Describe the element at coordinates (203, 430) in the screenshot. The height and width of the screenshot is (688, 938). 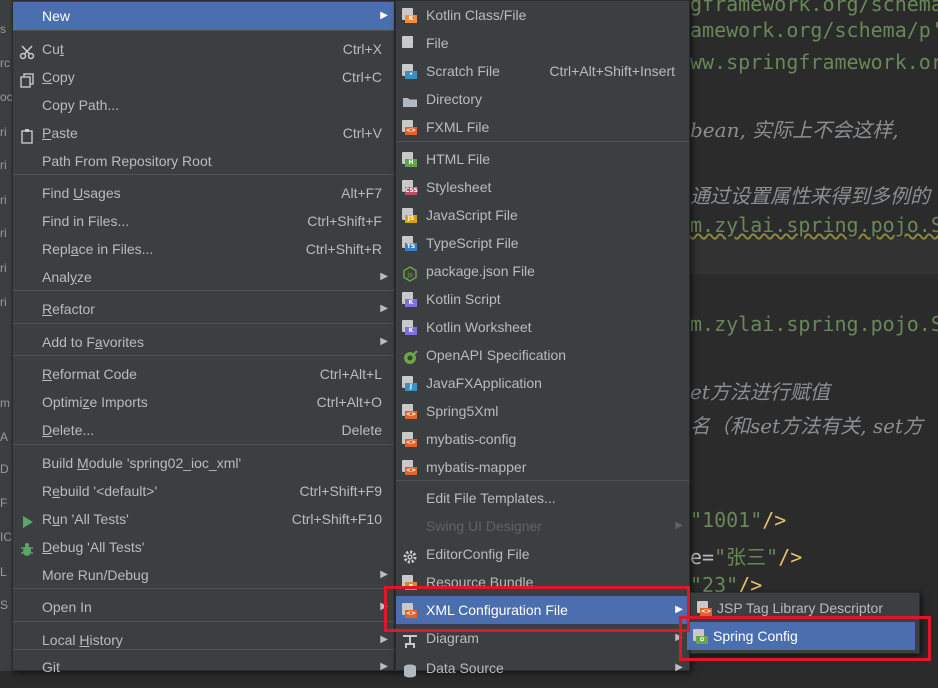
I see `menu-delete: Delete... Delete` at that location.